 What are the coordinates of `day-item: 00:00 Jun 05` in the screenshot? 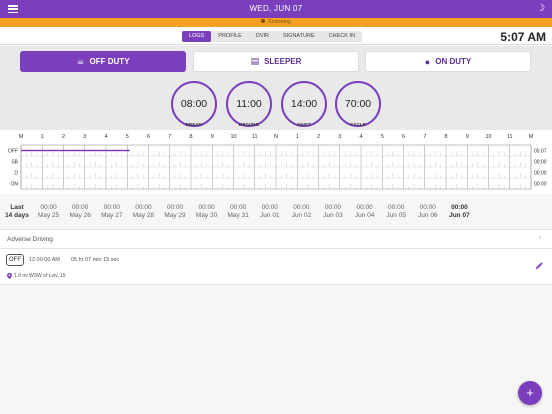 It's located at (396, 212).